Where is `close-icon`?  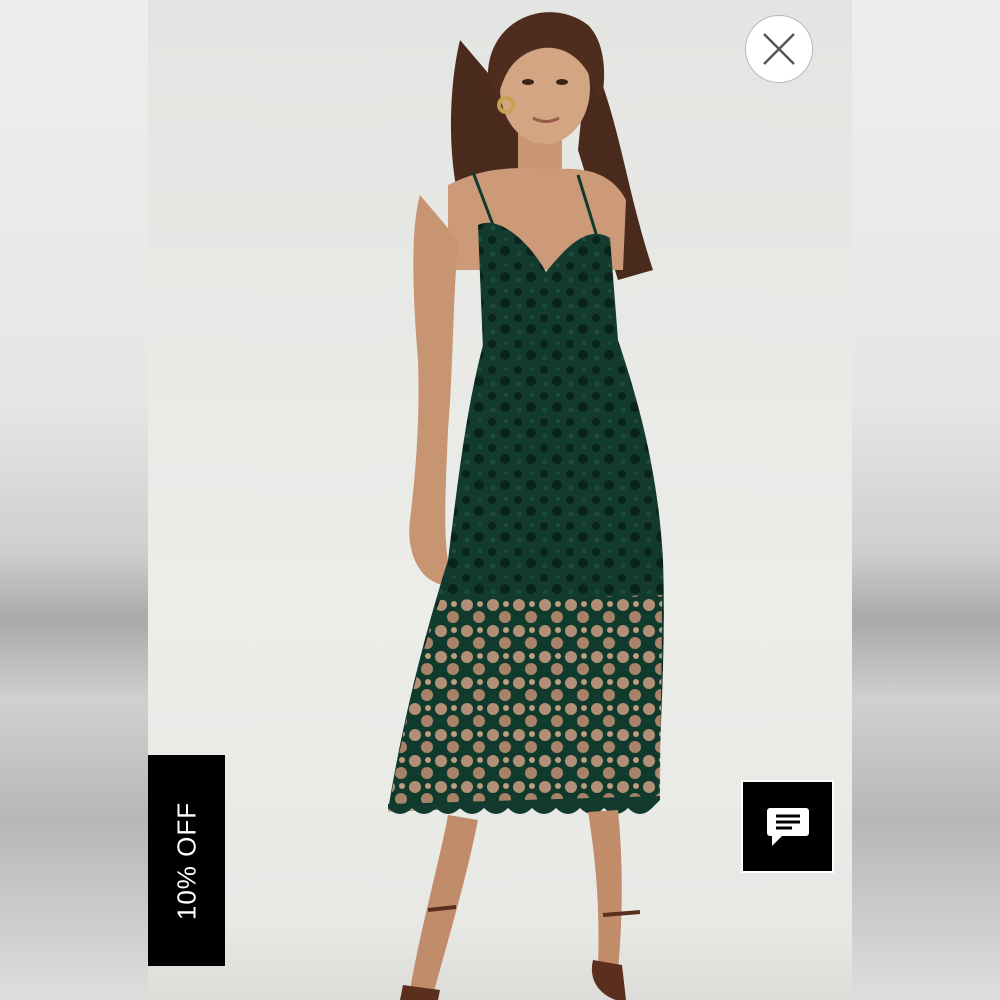 close-icon is located at coordinates (779, 49).